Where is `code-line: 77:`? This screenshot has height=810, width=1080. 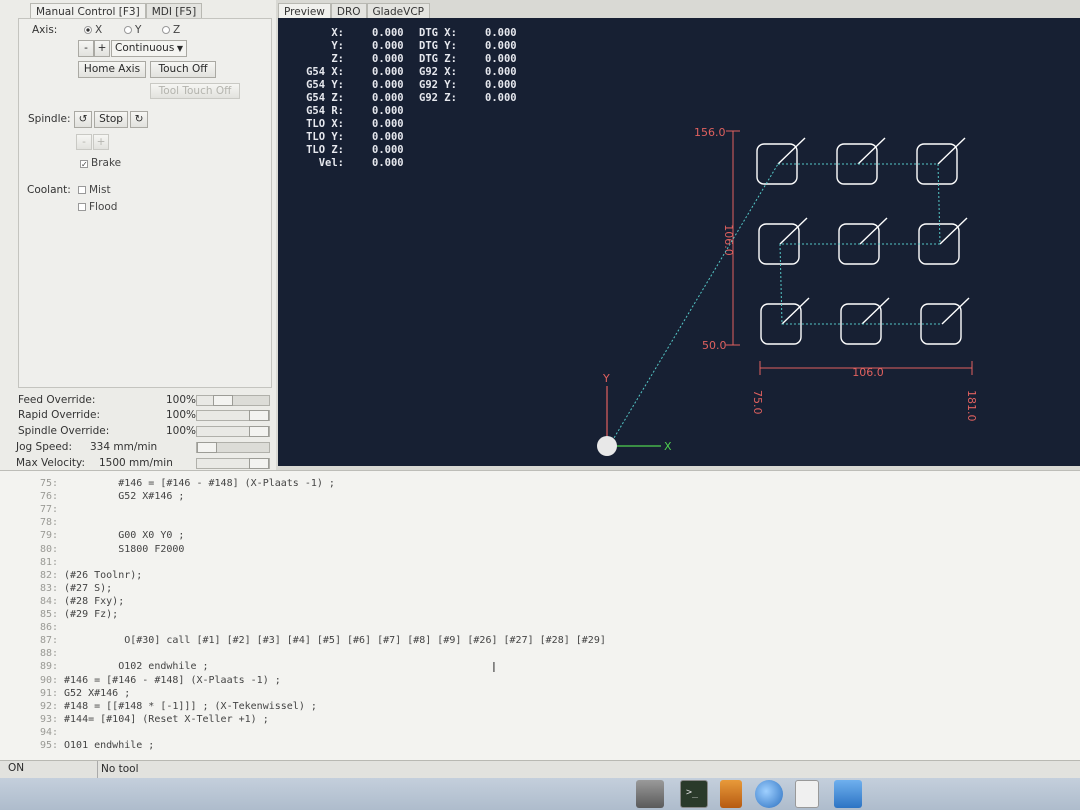
code-line: 77: is located at coordinates (29, 509).